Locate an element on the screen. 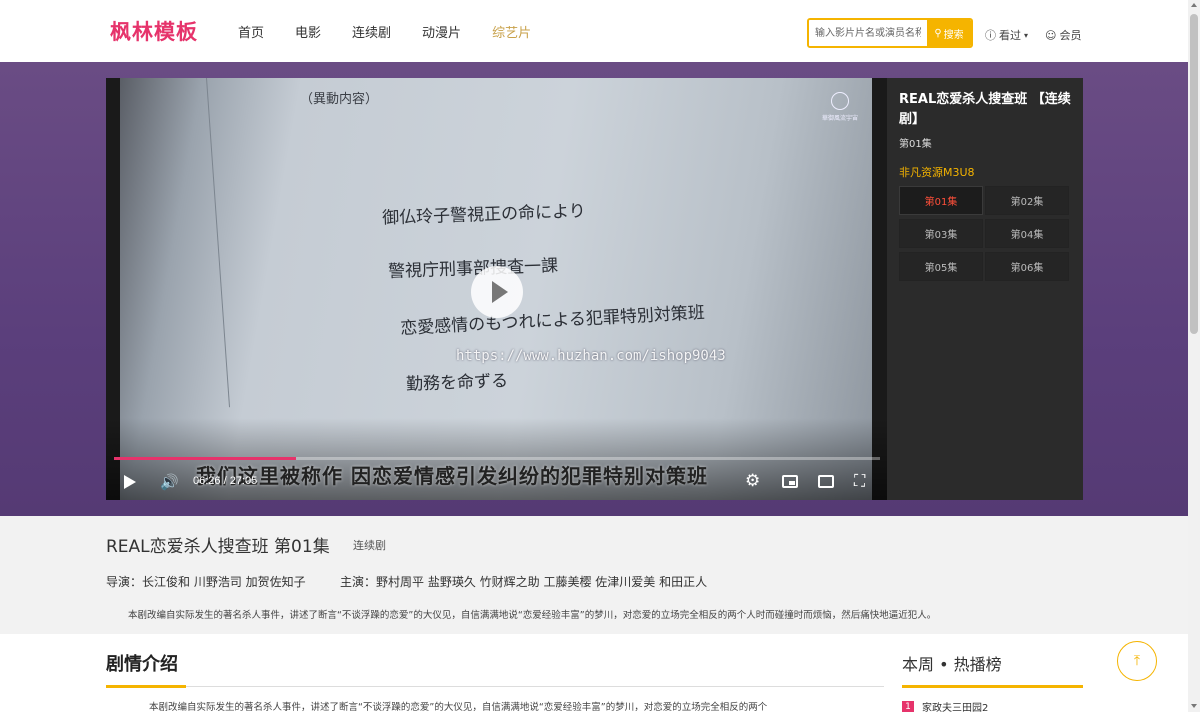  category-tag: 连续剧 is located at coordinates (369, 545).